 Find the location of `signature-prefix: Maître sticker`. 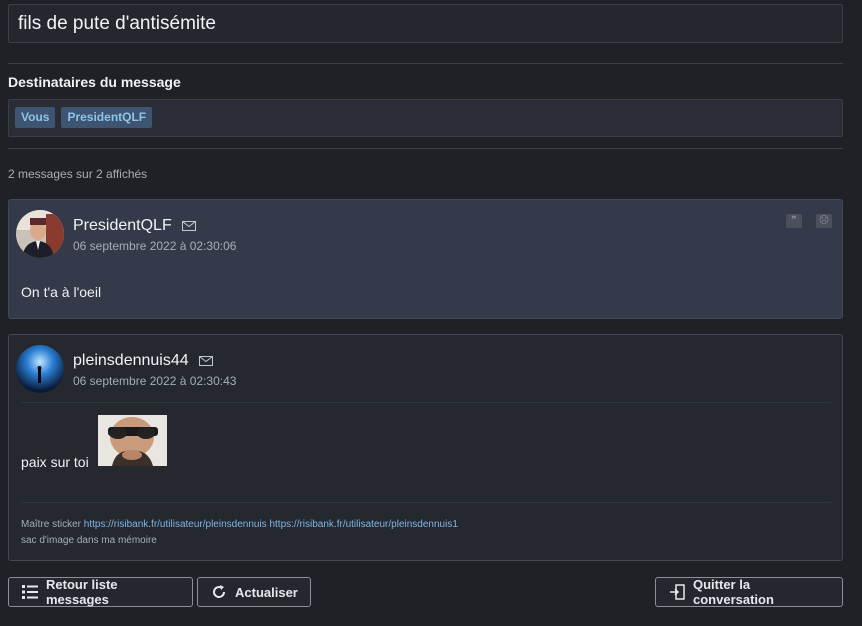

signature-prefix: Maître sticker is located at coordinates (52, 524).